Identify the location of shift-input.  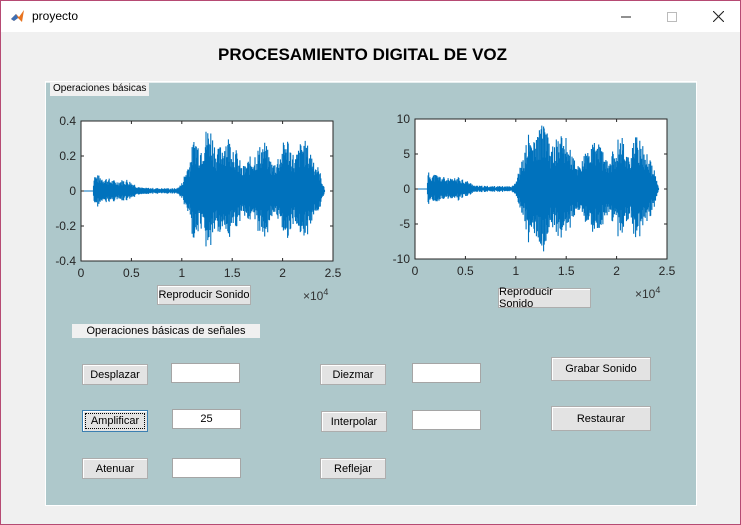
(205, 373).